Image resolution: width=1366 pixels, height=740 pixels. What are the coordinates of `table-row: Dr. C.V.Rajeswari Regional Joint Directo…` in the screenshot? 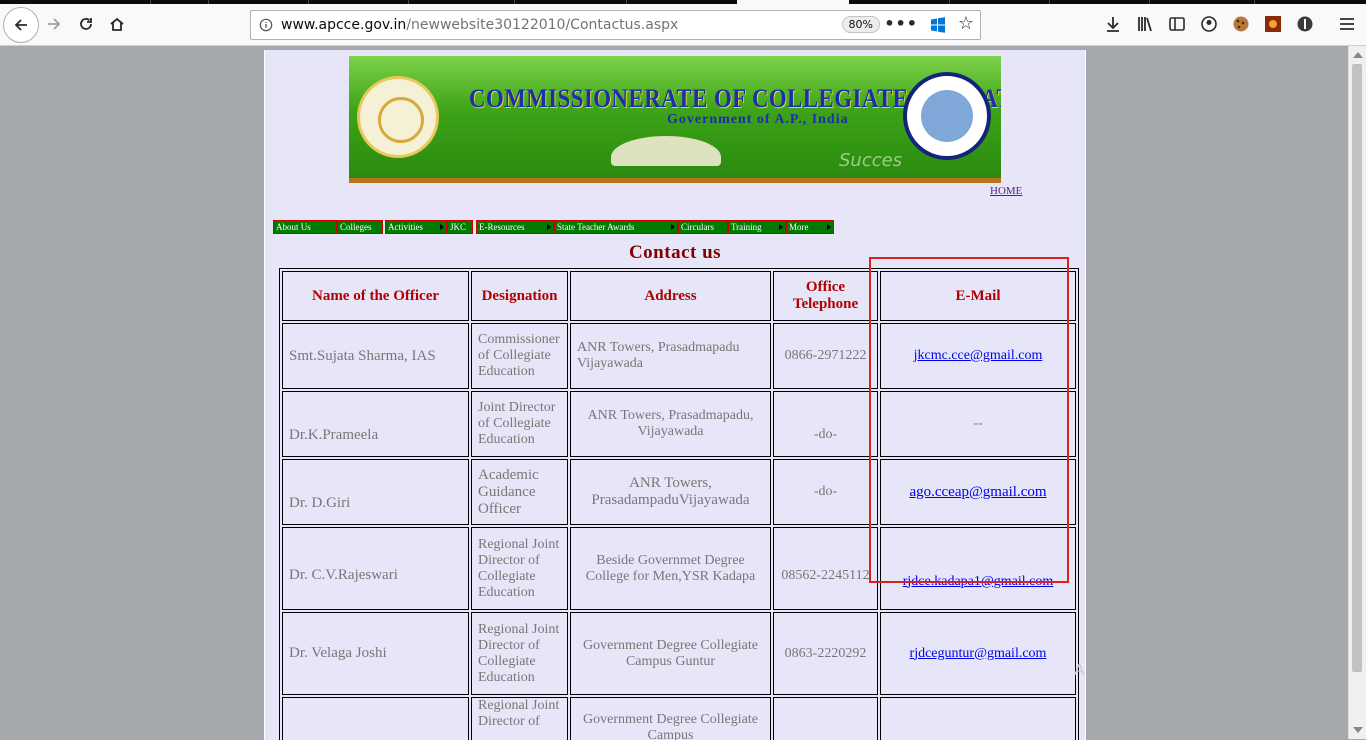 It's located at (679, 568).